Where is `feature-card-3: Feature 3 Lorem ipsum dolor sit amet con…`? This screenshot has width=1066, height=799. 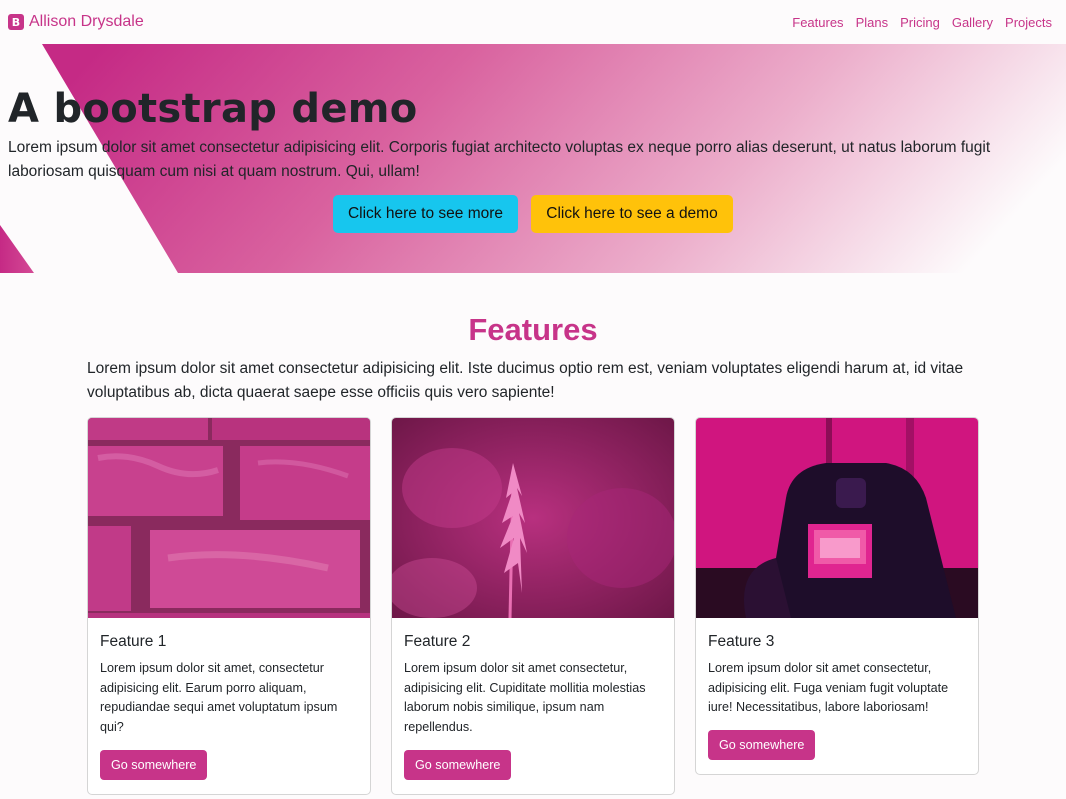
feature-card-3: Feature 3 Lorem ipsum dolor sit amet con… is located at coordinates (837, 596).